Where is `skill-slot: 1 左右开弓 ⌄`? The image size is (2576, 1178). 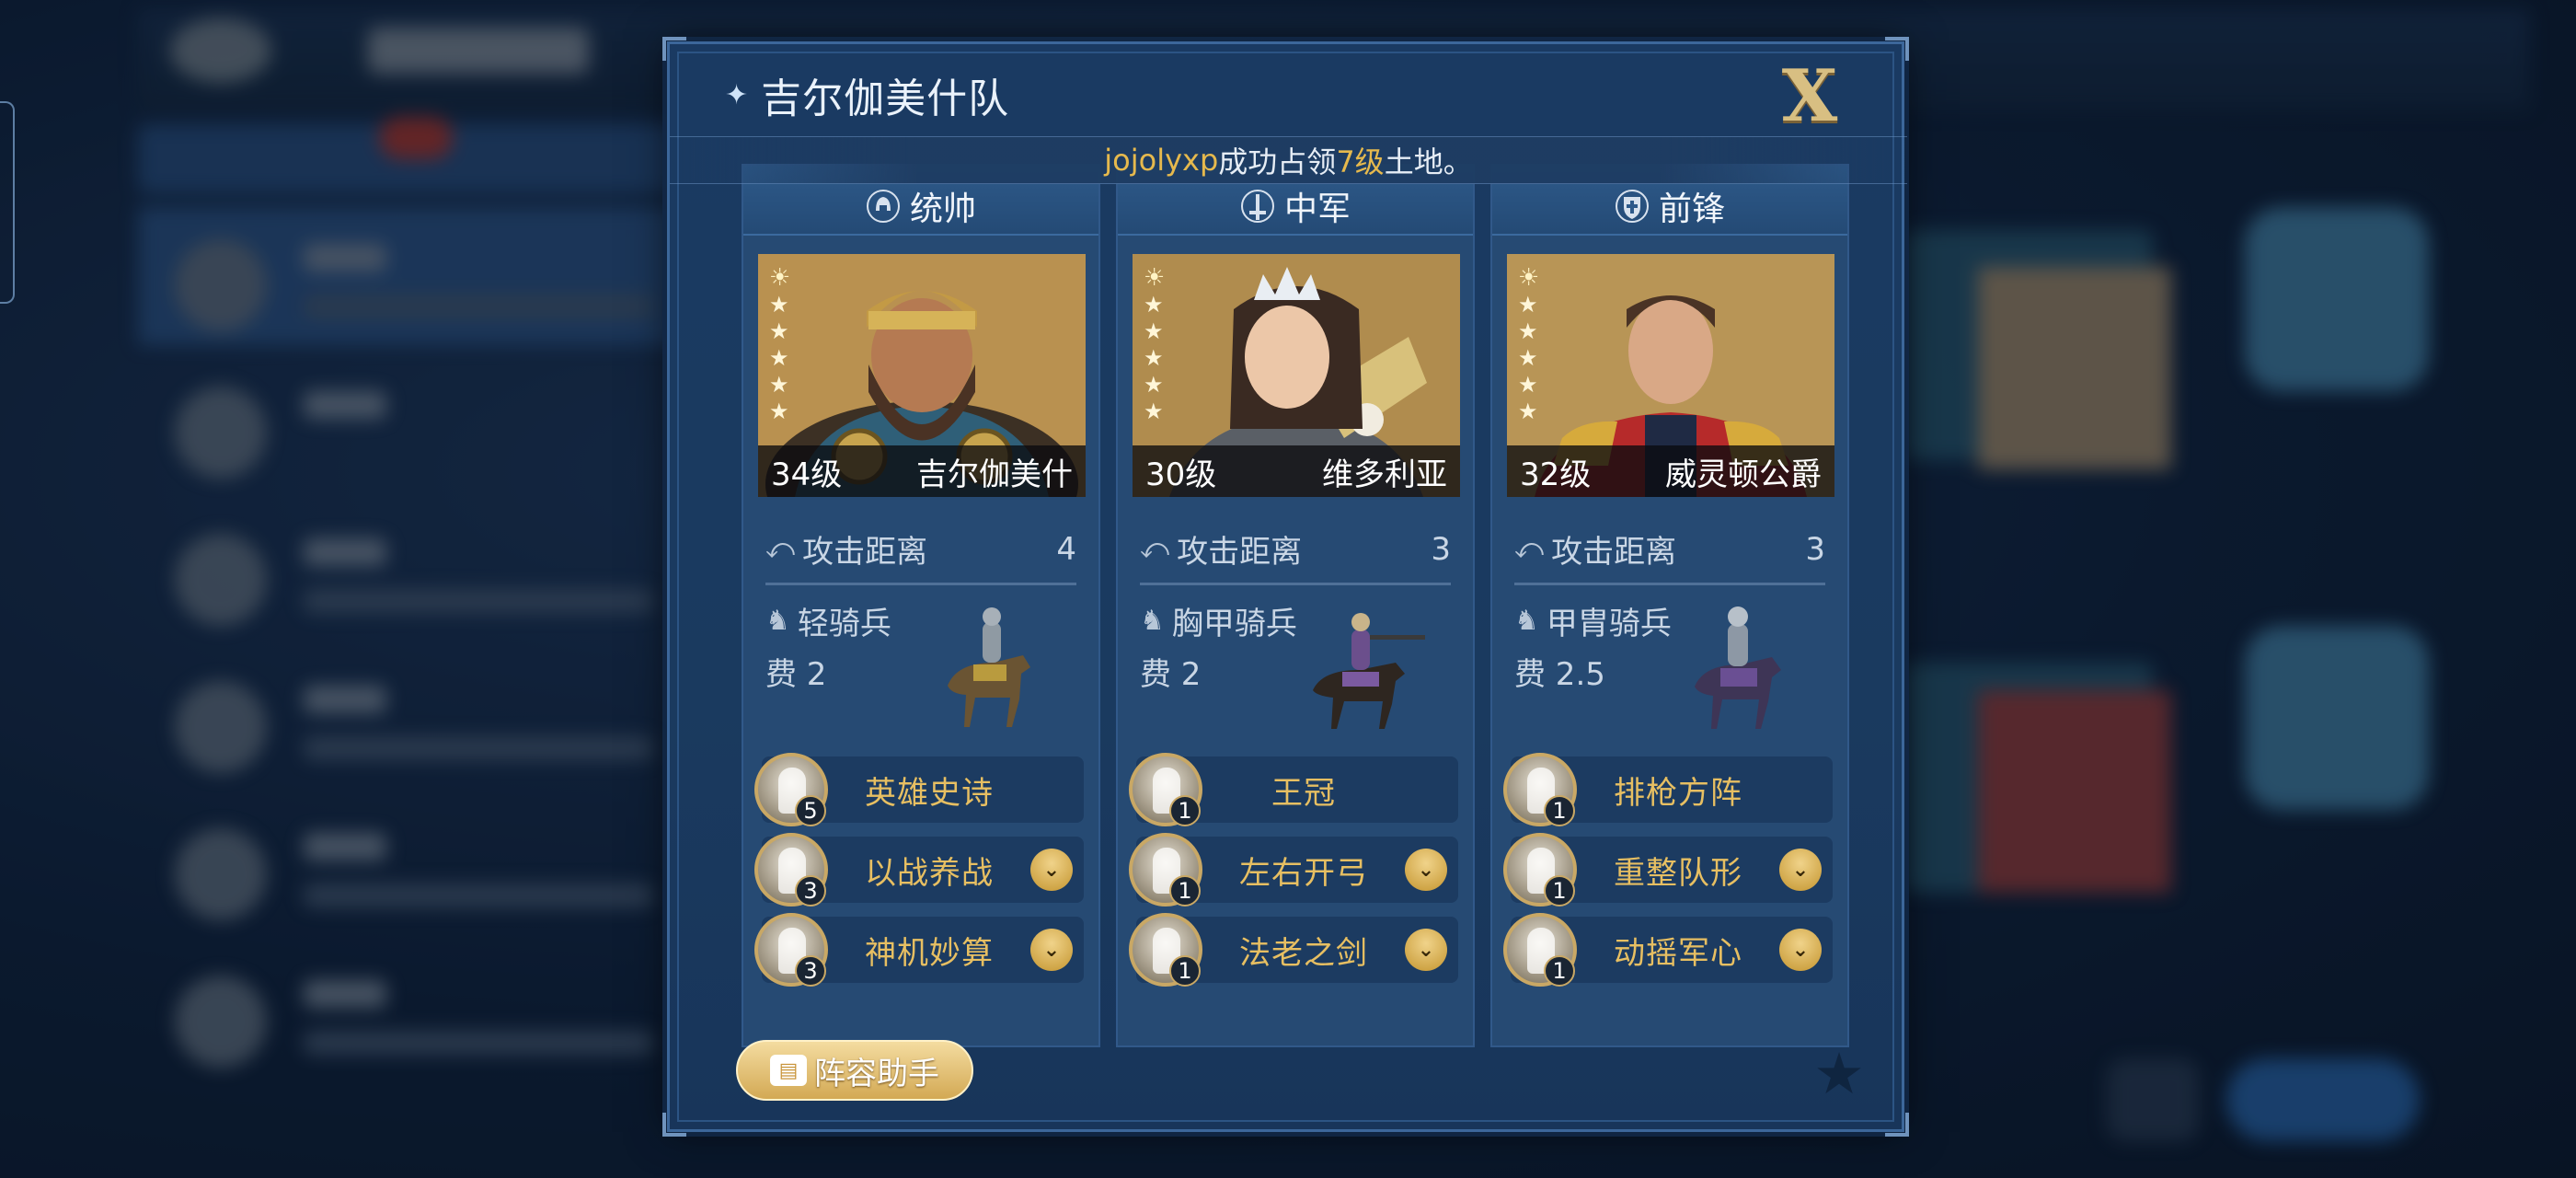
skill-slot: 1 左右开弓 ⌄ is located at coordinates (1293, 870).